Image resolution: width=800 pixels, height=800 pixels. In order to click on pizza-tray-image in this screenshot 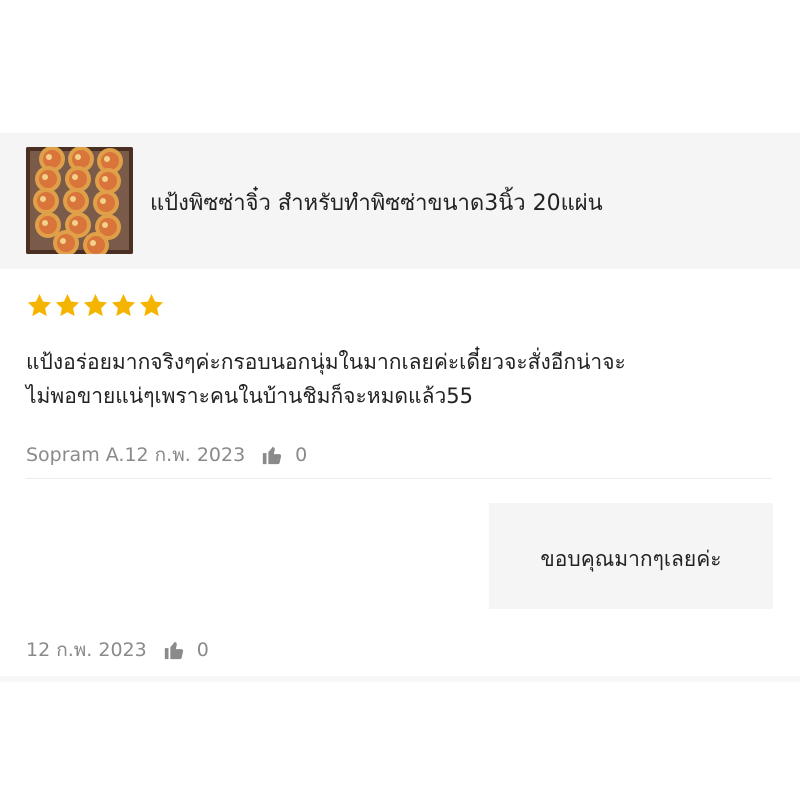, I will do `click(79, 200)`.